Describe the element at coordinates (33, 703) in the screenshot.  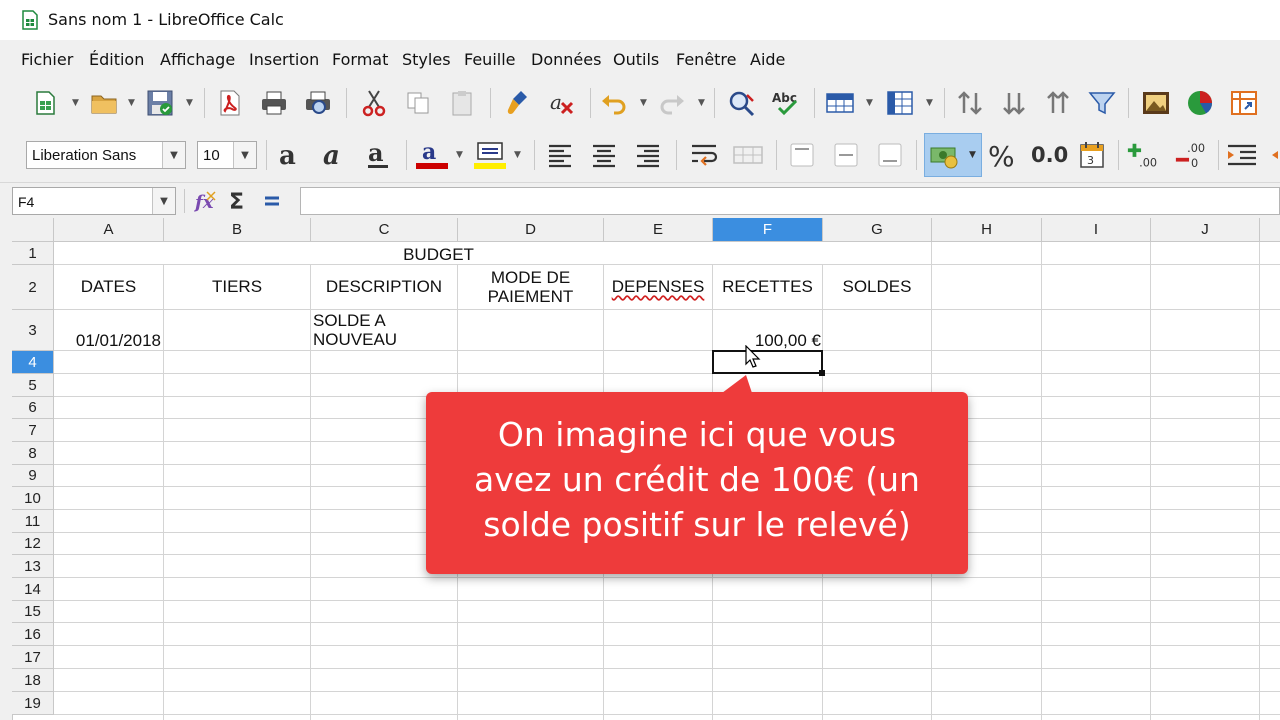
I see `row-header-19: 19` at that location.